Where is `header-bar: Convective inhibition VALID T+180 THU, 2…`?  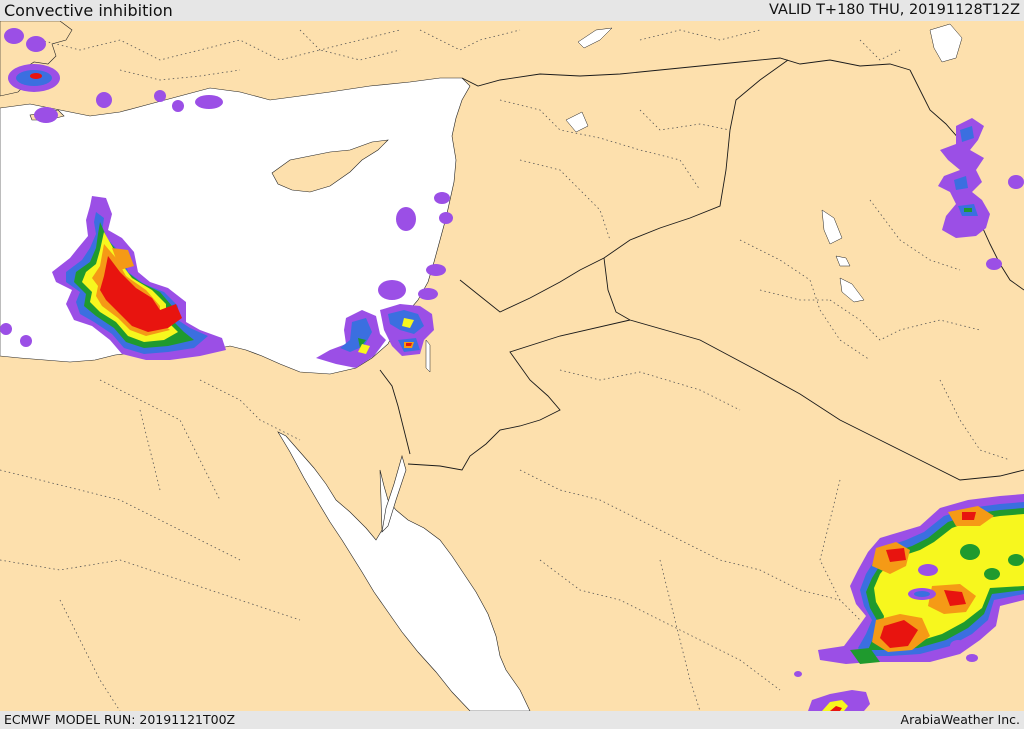
header-bar: Convective inhibition VALID T+180 THU, 2… is located at coordinates (512, 10).